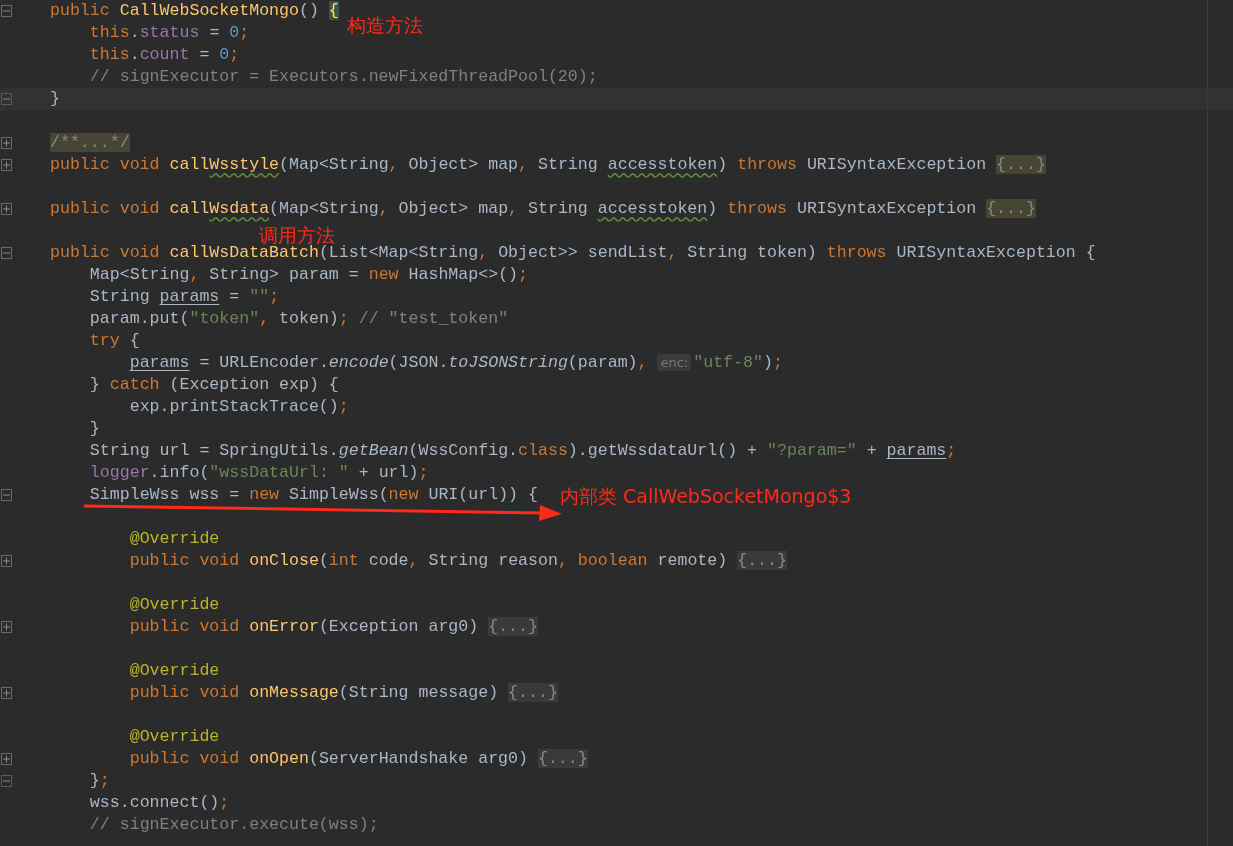  What do you see at coordinates (547, 165) in the screenshot?
I see `code-line: public void callWsstyle(Map<String, Object> map, String accesstoken) throws URISyntaxException {...}` at bounding box center [547, 165].